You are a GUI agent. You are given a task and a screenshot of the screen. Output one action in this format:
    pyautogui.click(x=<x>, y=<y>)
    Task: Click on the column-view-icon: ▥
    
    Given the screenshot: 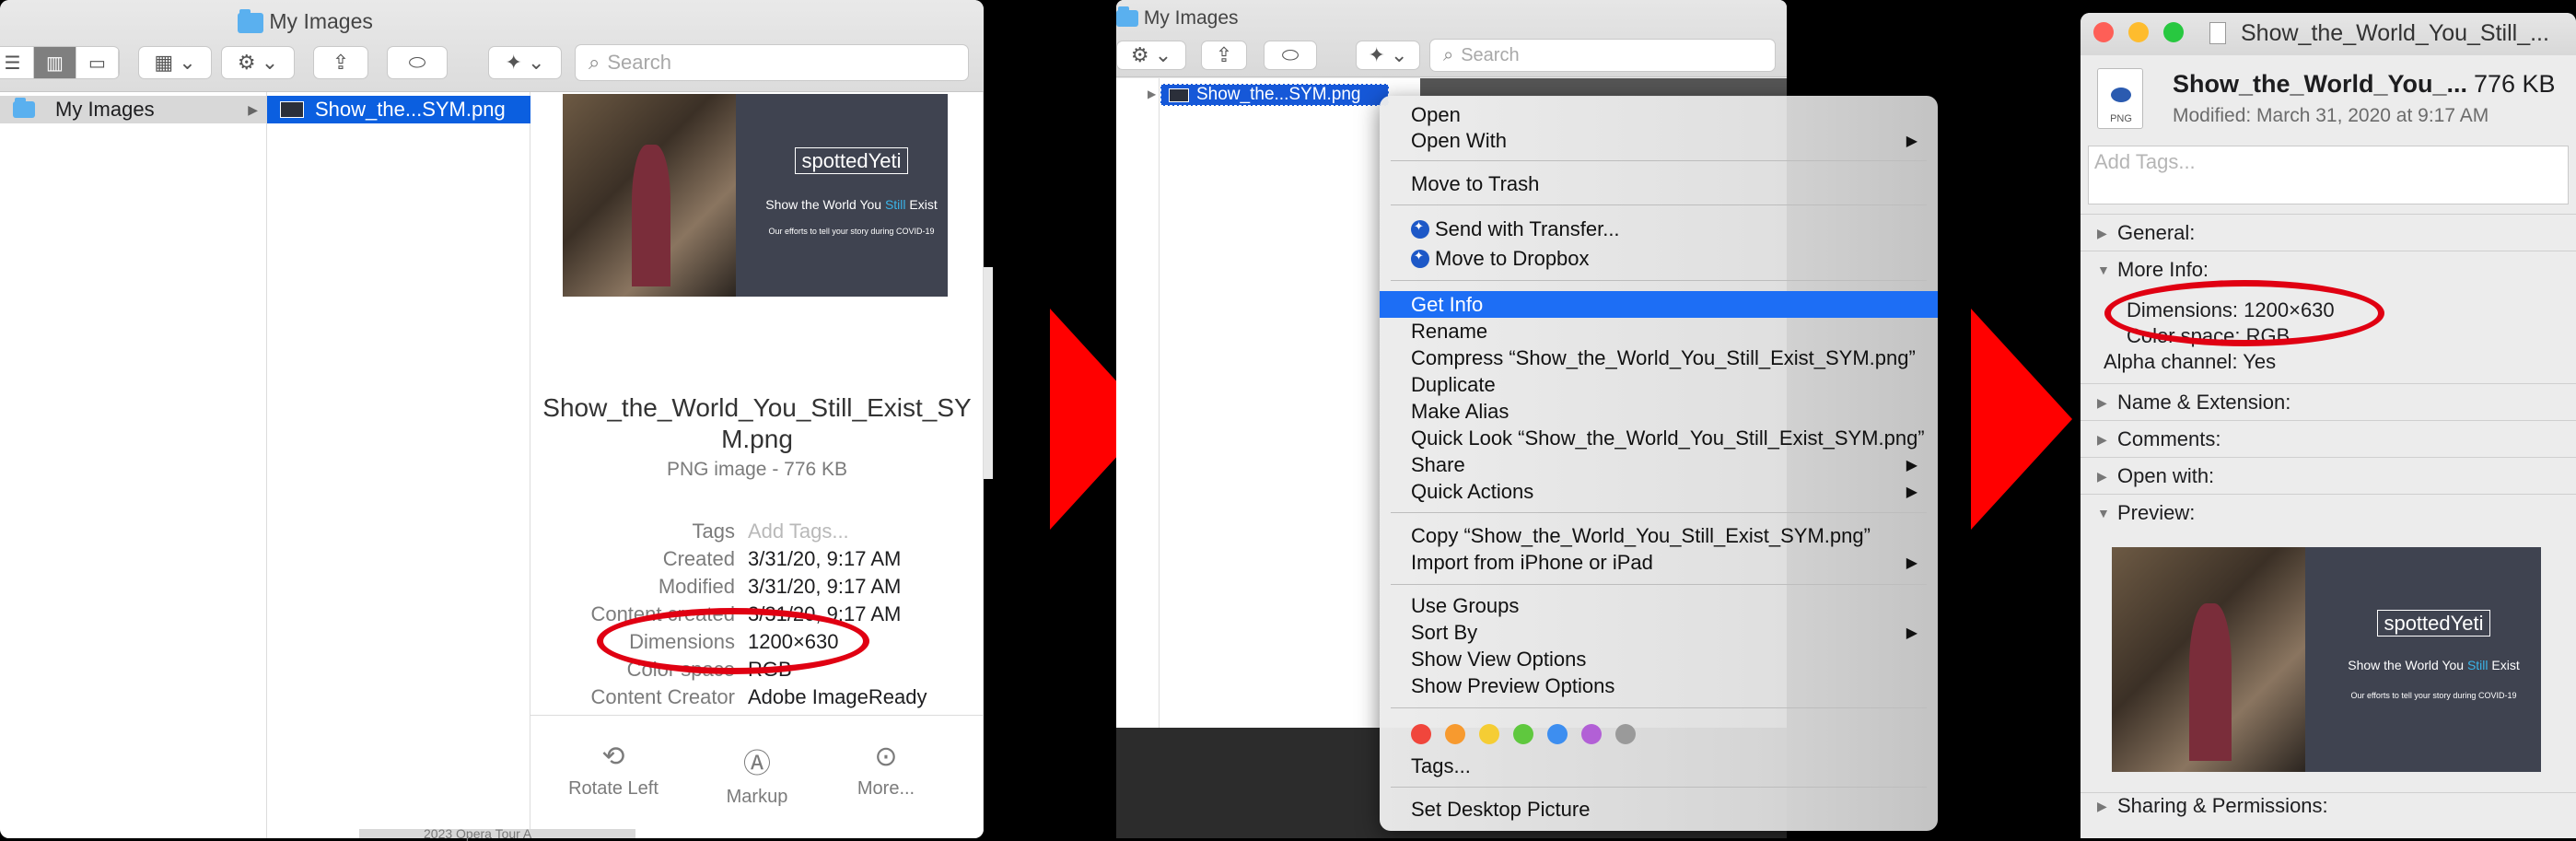 What is the action you would take?
    pyautogui.click(x=55, y=62)
    